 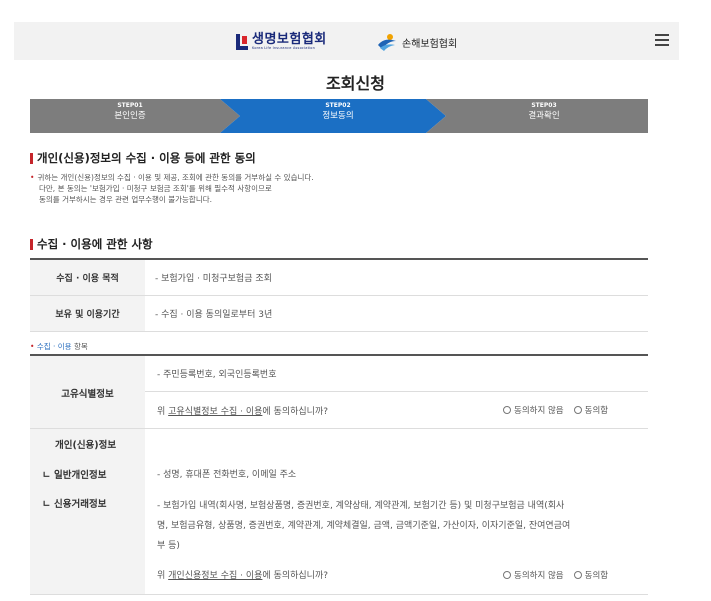 I want to click on life-insurance-association-logo: 생명보험협회 Korea Life Insurance Association, so click(x=281, y=42).